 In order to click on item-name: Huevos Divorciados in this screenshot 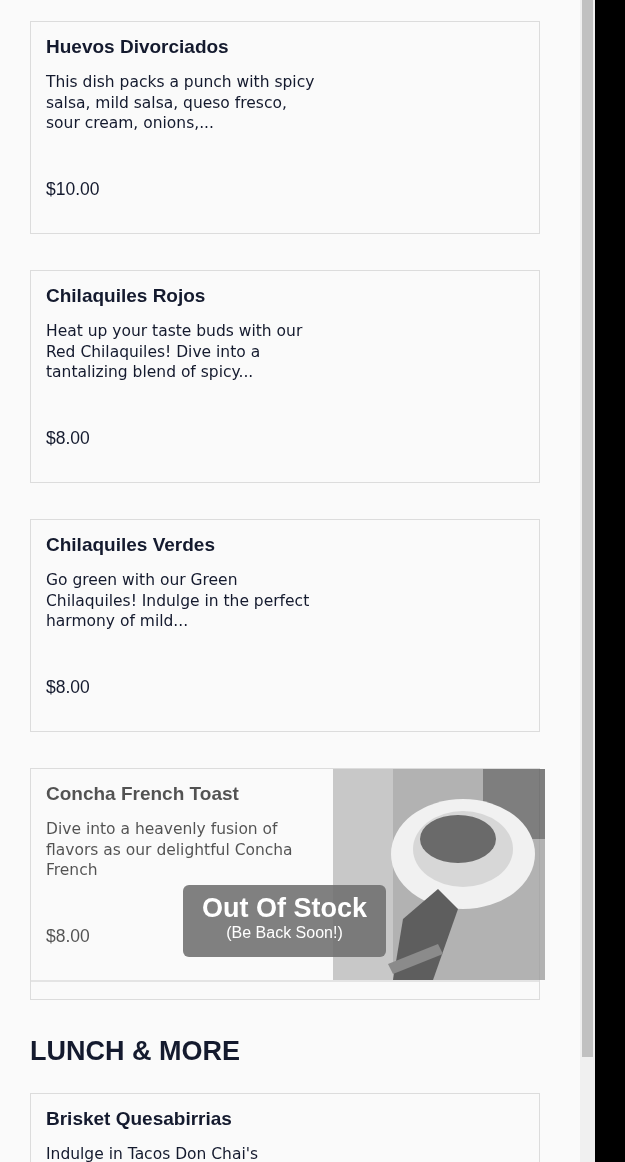, I will do `click(138, 47)`.